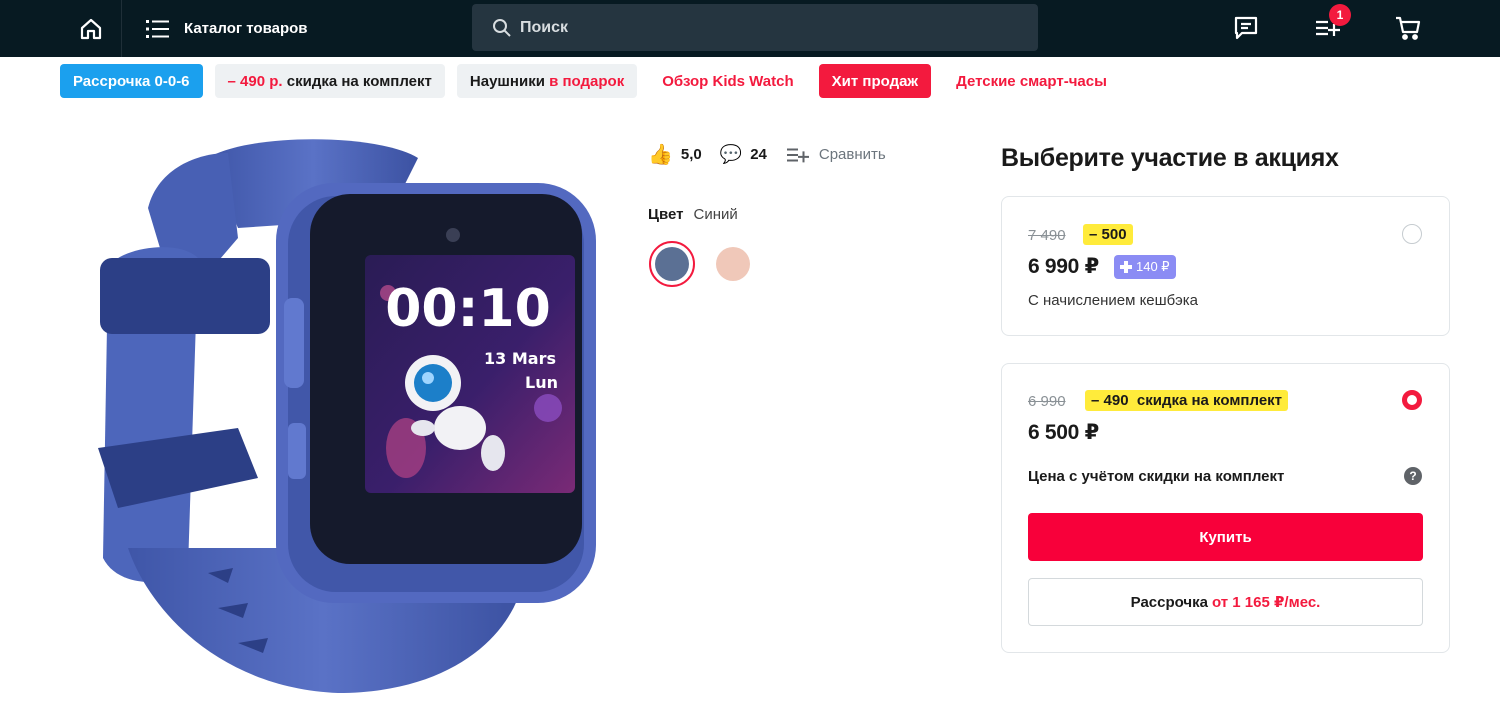 This screenshot has width=1500, height=714. I want to click on chip-headphones-gift: Наушники в подарок, so click(547, 81).